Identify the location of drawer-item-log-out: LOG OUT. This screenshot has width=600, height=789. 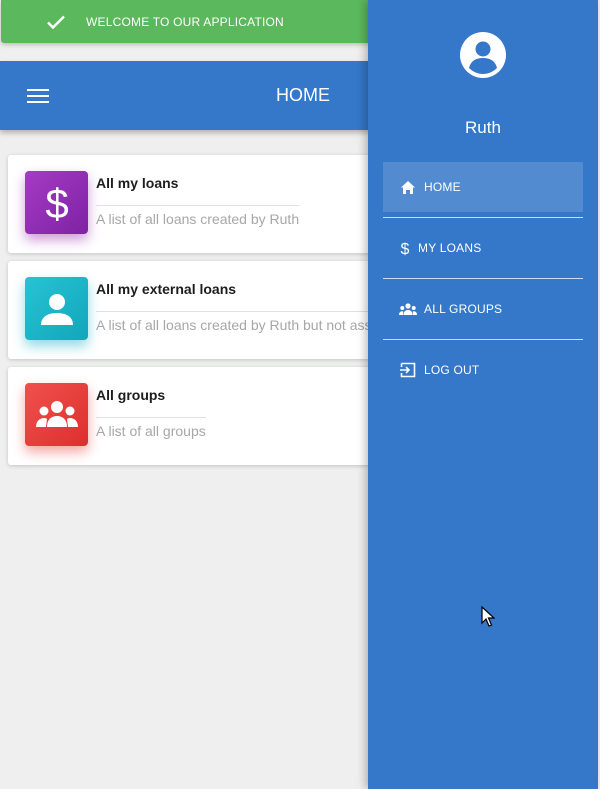
(483, 370).